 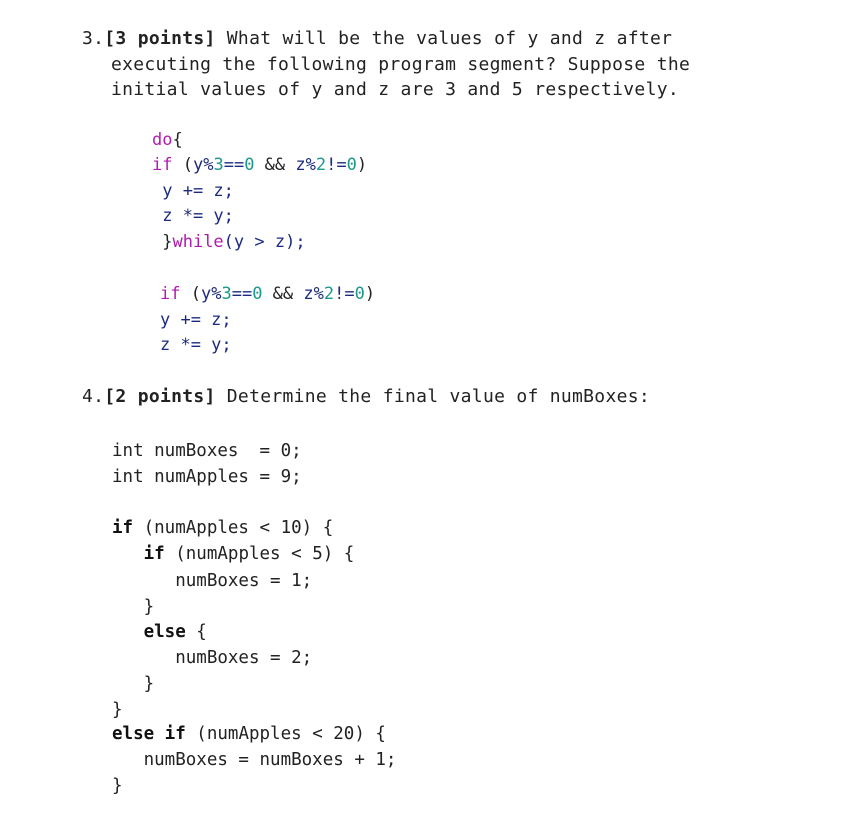 What do you see at coordinates (259, 554) in the screenshot?
I see `code-text: (numApples < 5) {` at bounding box center [259, 554].